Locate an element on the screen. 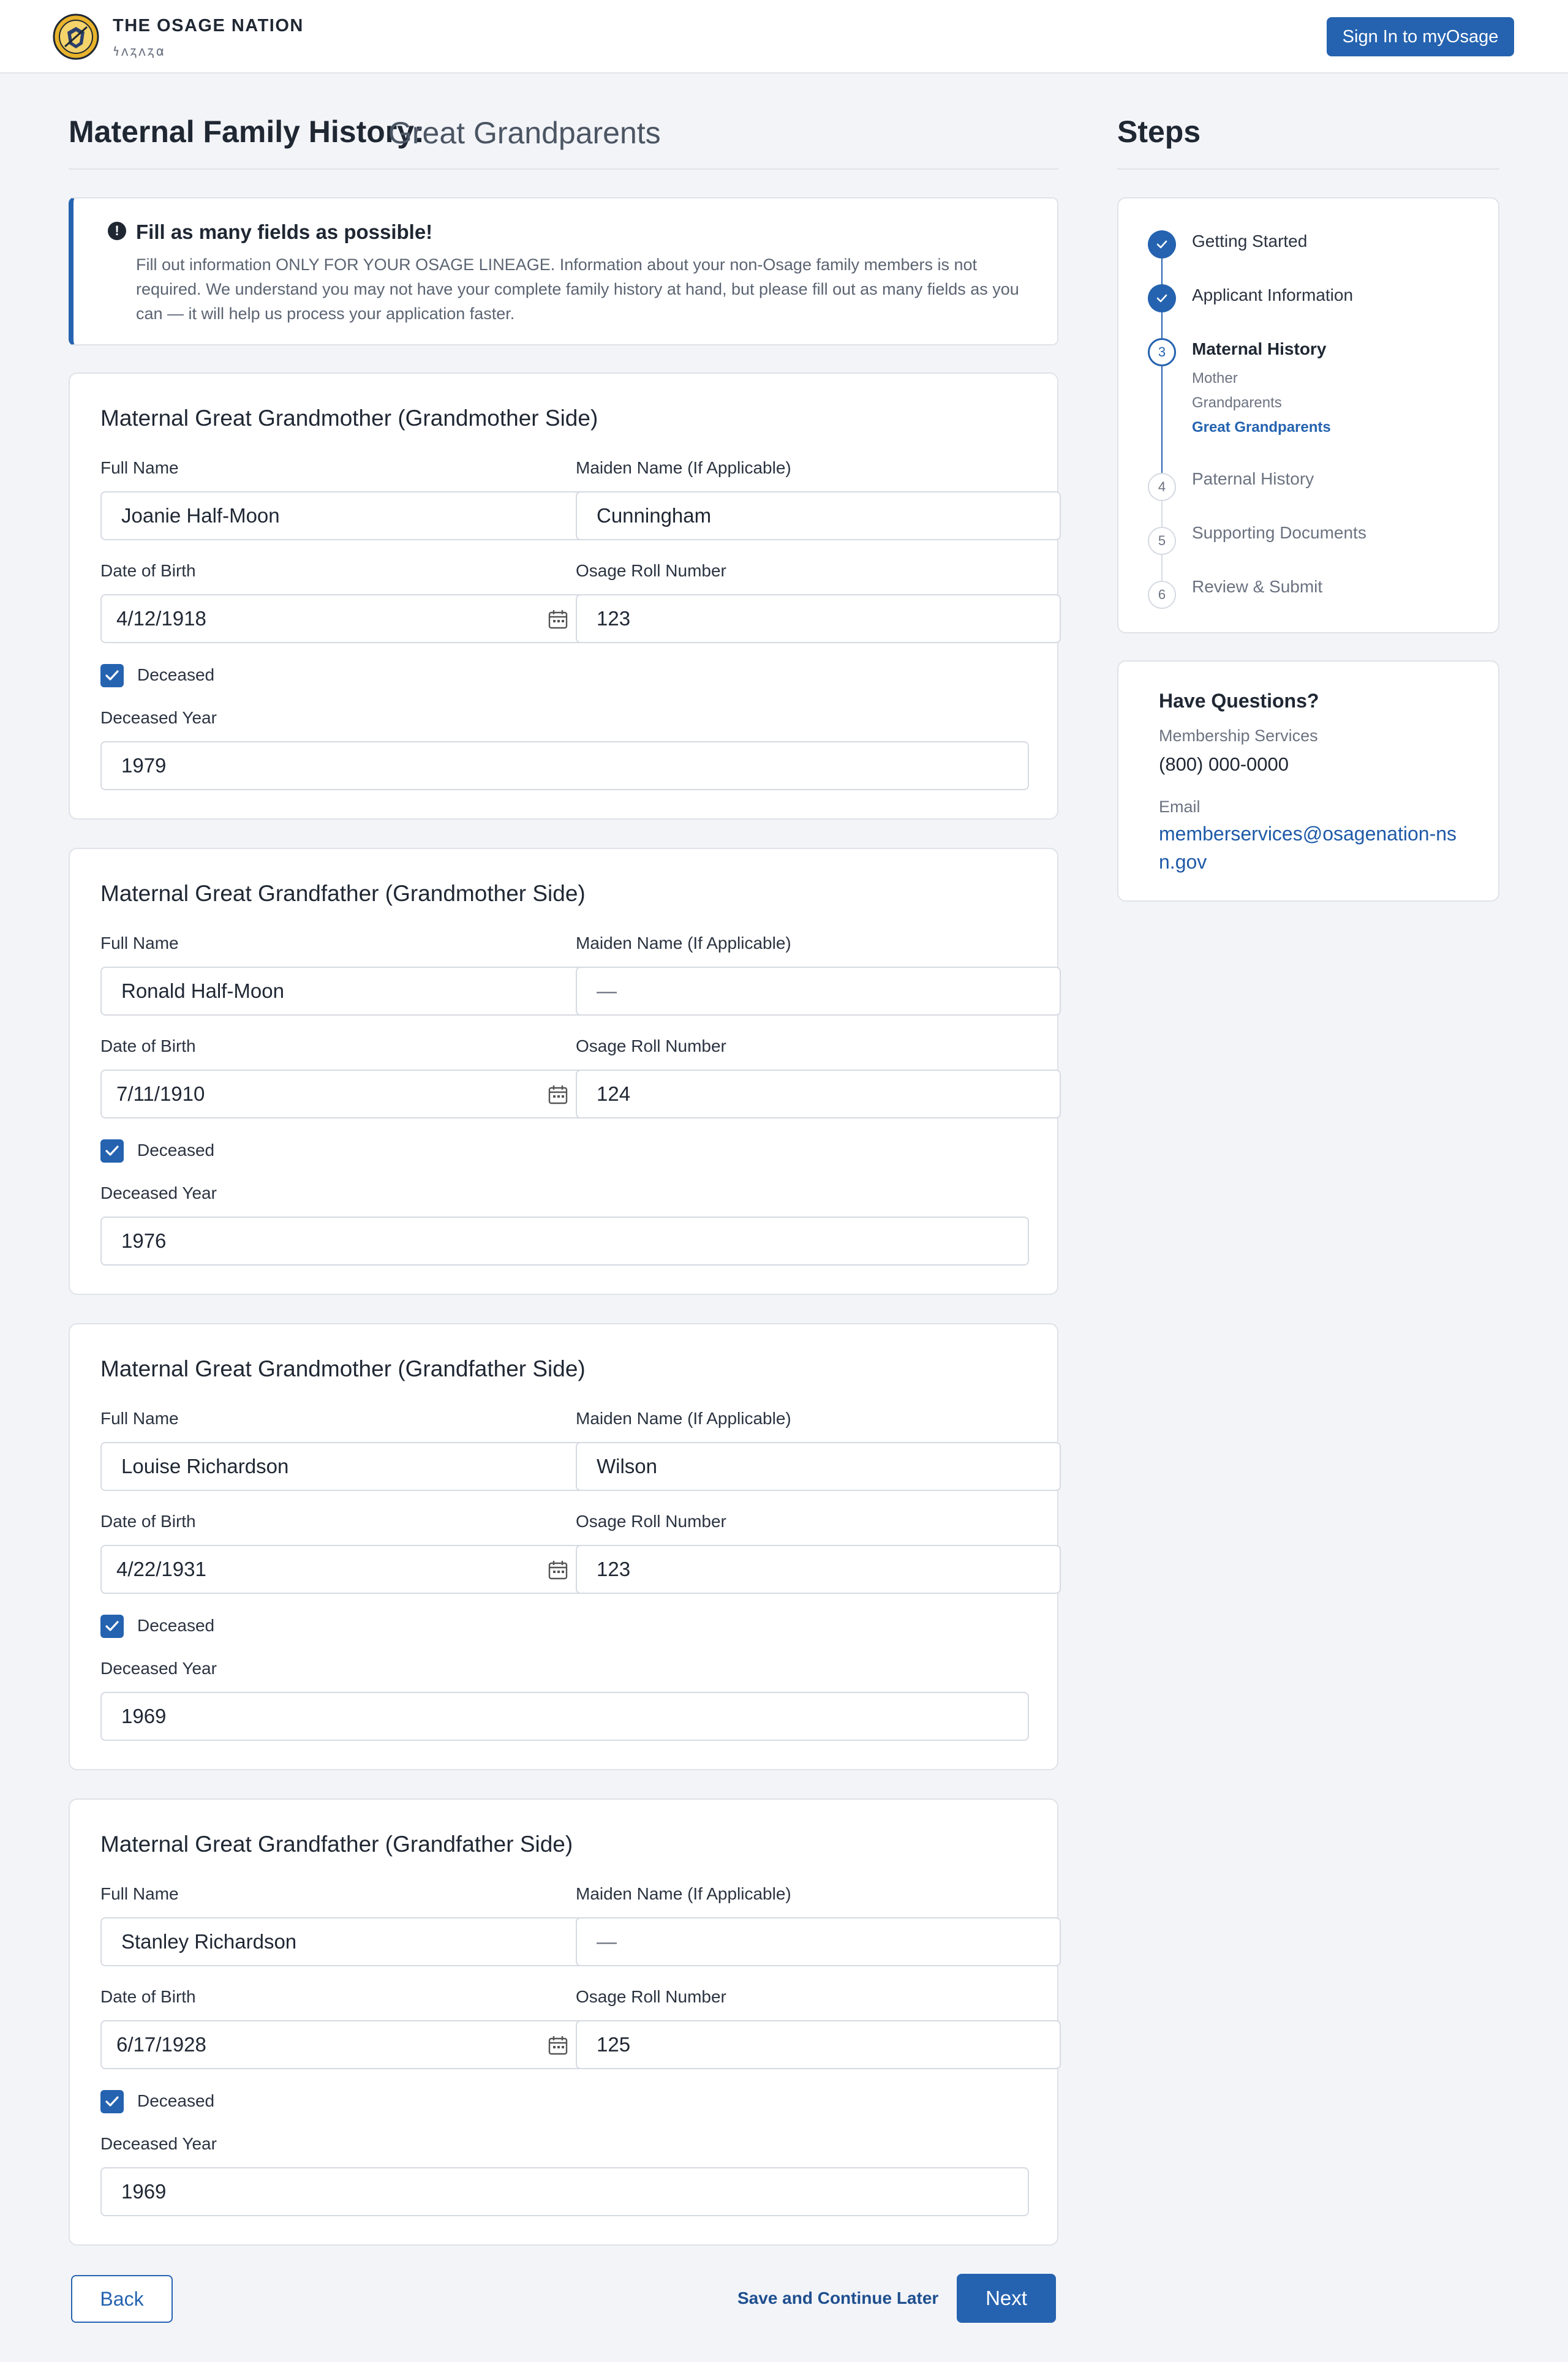  page-subtitle: Great Grandparents is located at coordinates (525, 133).